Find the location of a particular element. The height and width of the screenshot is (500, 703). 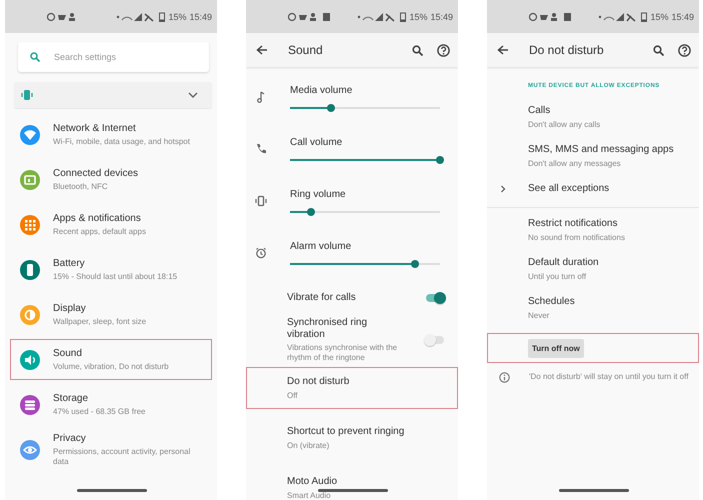

setting-item: Schedules Never is located at coordinates (593, 309).